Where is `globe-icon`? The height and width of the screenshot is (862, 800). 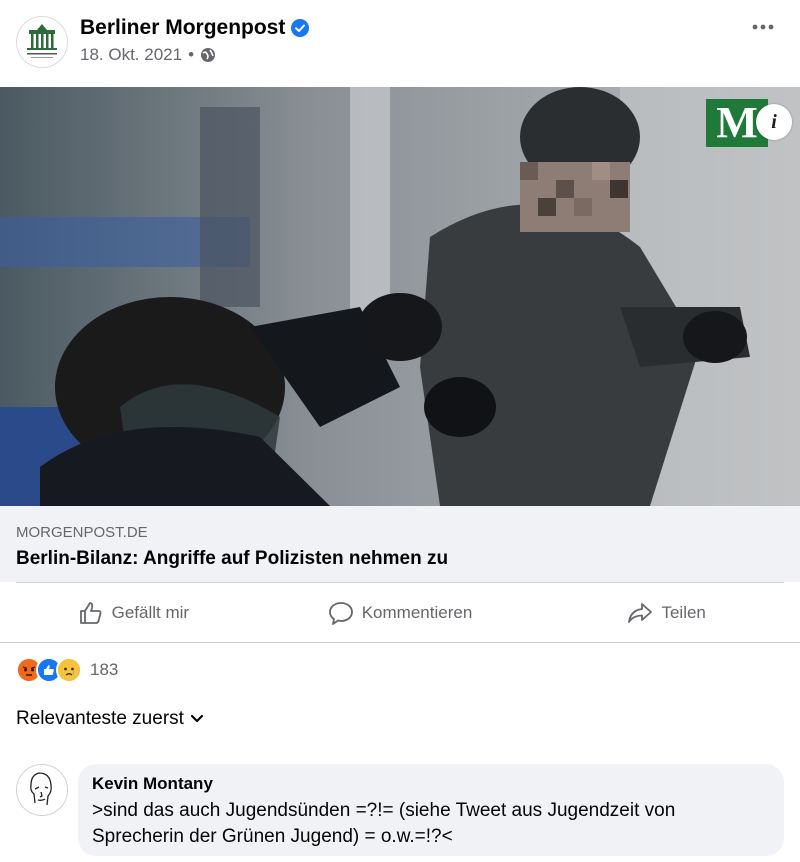
globe-icon is located at coordinates (208, 55).